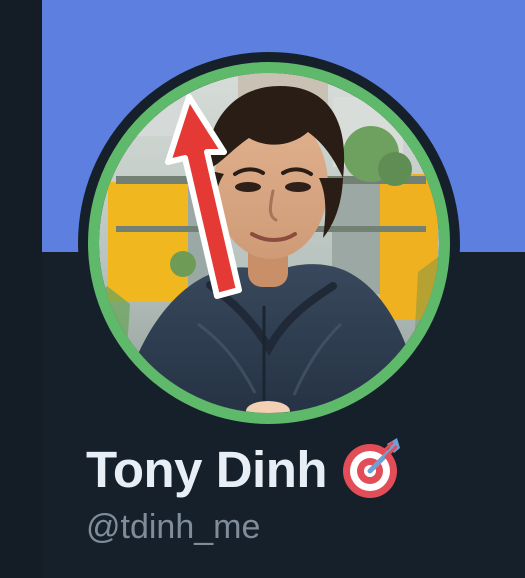 Image resolution: width=525 pixels, height=578 pixels. Describe the element at coordinates (21, 289) in the screenshot. I see `left-sidebar` at that location.